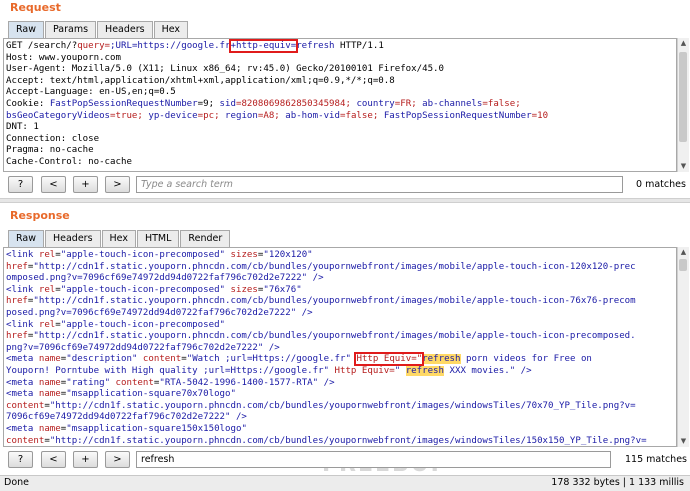  Describe the element at coordinates (205, 238) in the screenshot. I see `tab-render: Render` at that location.